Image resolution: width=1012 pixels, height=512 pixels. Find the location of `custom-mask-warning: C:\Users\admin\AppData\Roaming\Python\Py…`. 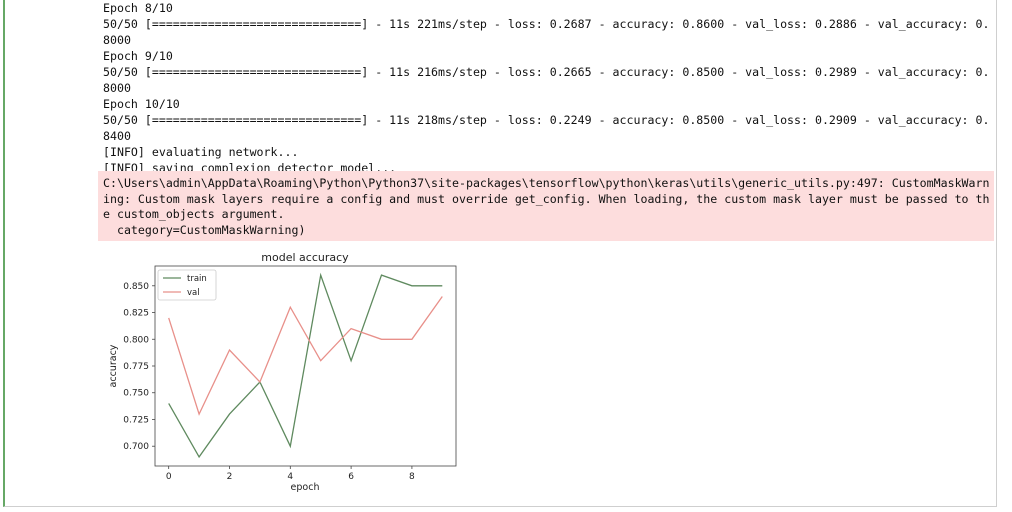

custom-mask-warning: C:\Users\admin\AppData\Roaming\Python\Py… is located at coordinates (546, 206).